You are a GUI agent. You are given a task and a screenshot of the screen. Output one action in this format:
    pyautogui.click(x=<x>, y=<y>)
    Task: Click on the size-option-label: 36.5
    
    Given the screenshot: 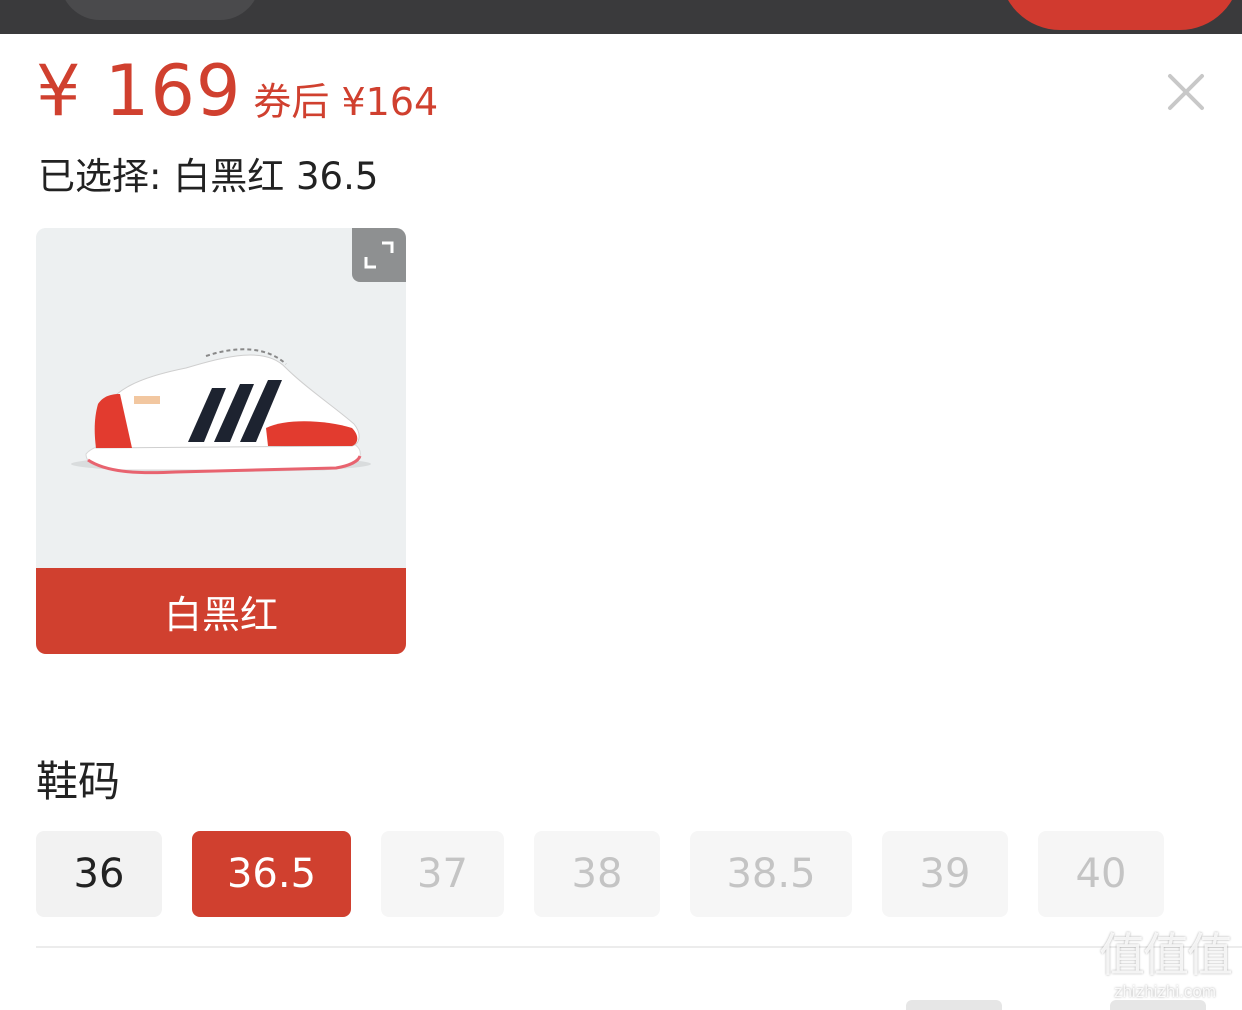 What is the action you would take?
    pyautogui.click(x=271, y=874)
    